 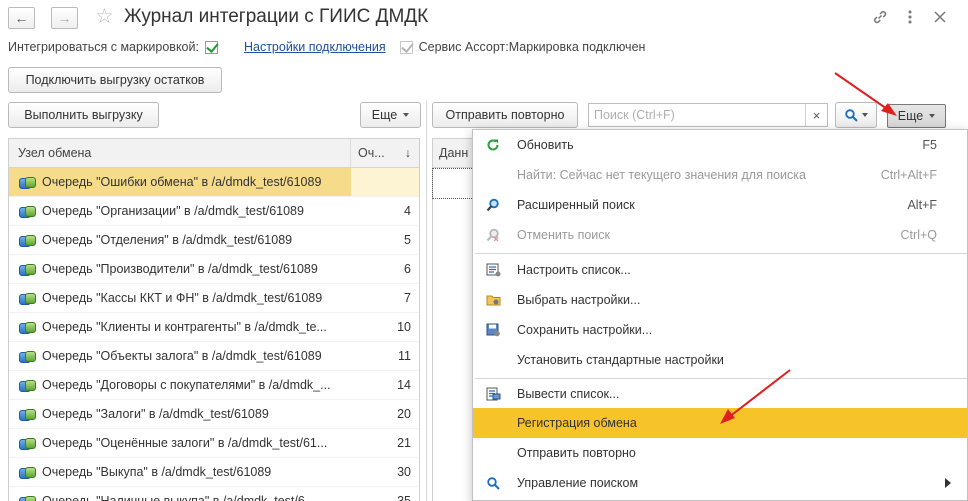 I want to click on back-arrow-icon: ←, so click(x=21, y=18).